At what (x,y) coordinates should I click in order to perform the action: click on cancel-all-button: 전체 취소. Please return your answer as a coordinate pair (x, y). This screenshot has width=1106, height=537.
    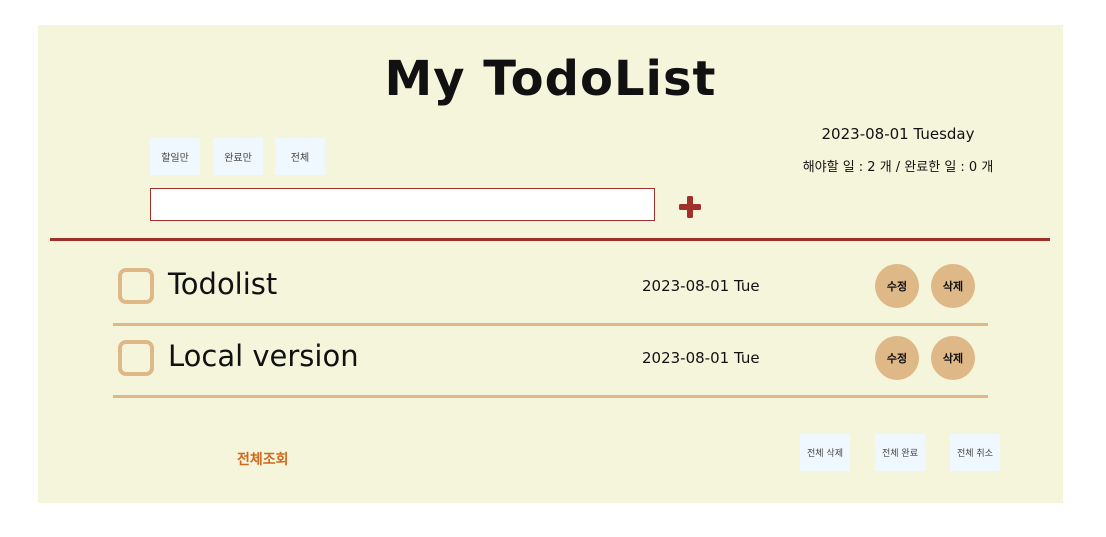
    Looking at the image, I should click on (975, 452).